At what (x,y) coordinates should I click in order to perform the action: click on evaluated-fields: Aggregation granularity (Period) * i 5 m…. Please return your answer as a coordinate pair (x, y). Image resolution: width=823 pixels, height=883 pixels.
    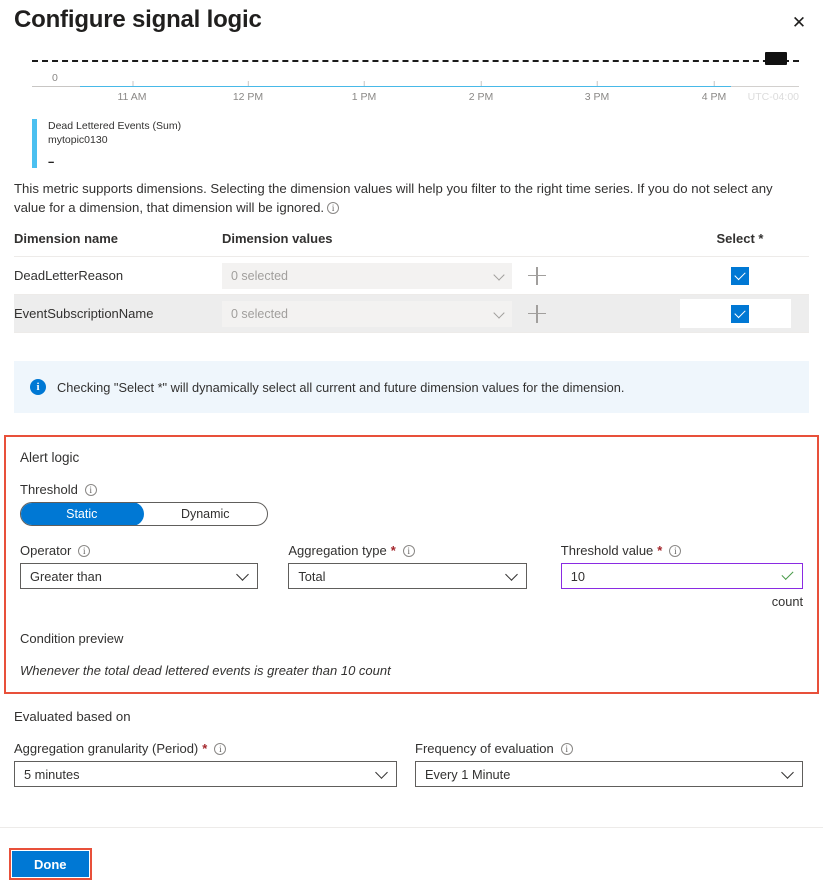
    Looking at the image, I should click on (411, 764).